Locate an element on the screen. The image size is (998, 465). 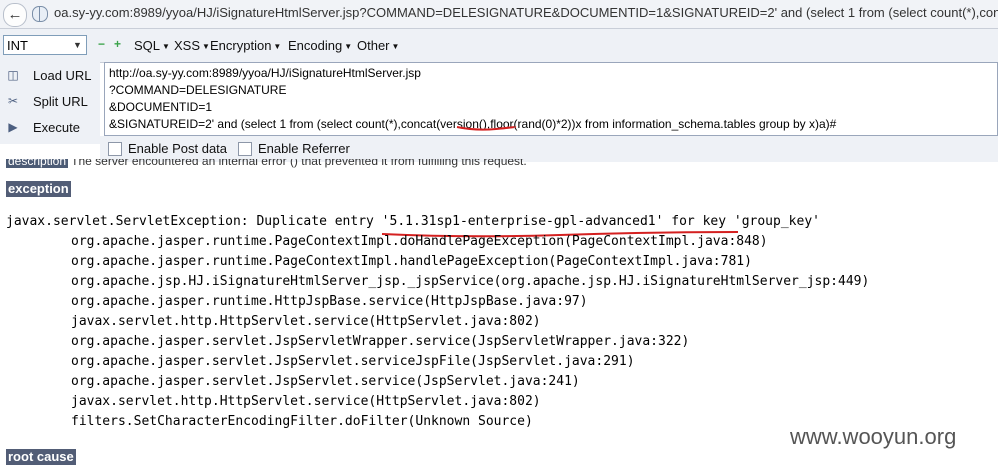
menu-sql: SQL ▼ is located at coordinates (152, 45).